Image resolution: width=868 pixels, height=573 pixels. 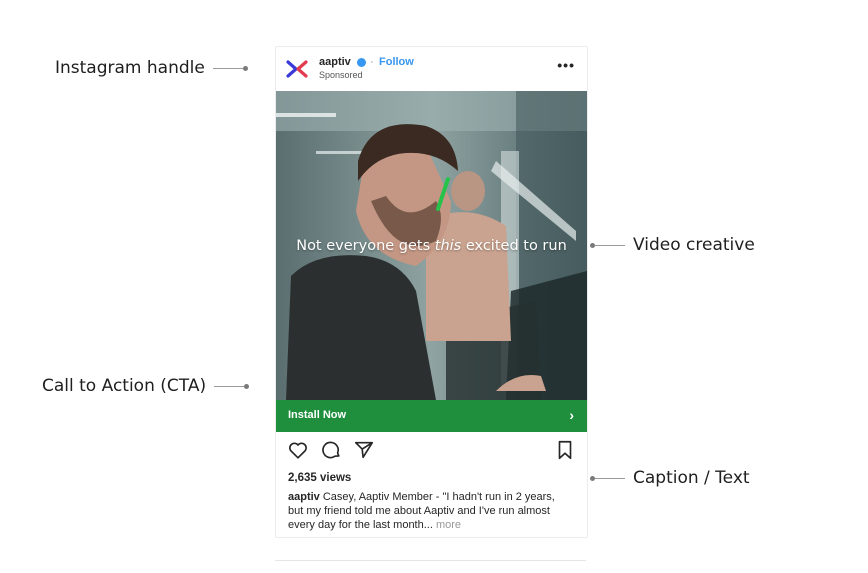 What do you see at coordinates (431, 453) in the screenshot?
I see `post-actions-bar` at bounding box center [431, 453].